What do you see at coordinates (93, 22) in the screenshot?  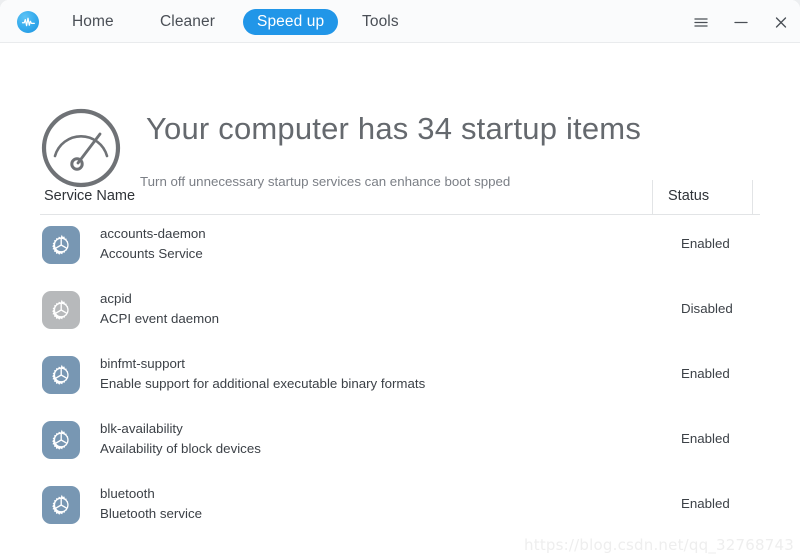 I see `nav-item-home: Home` at bounding box center [93, 22].